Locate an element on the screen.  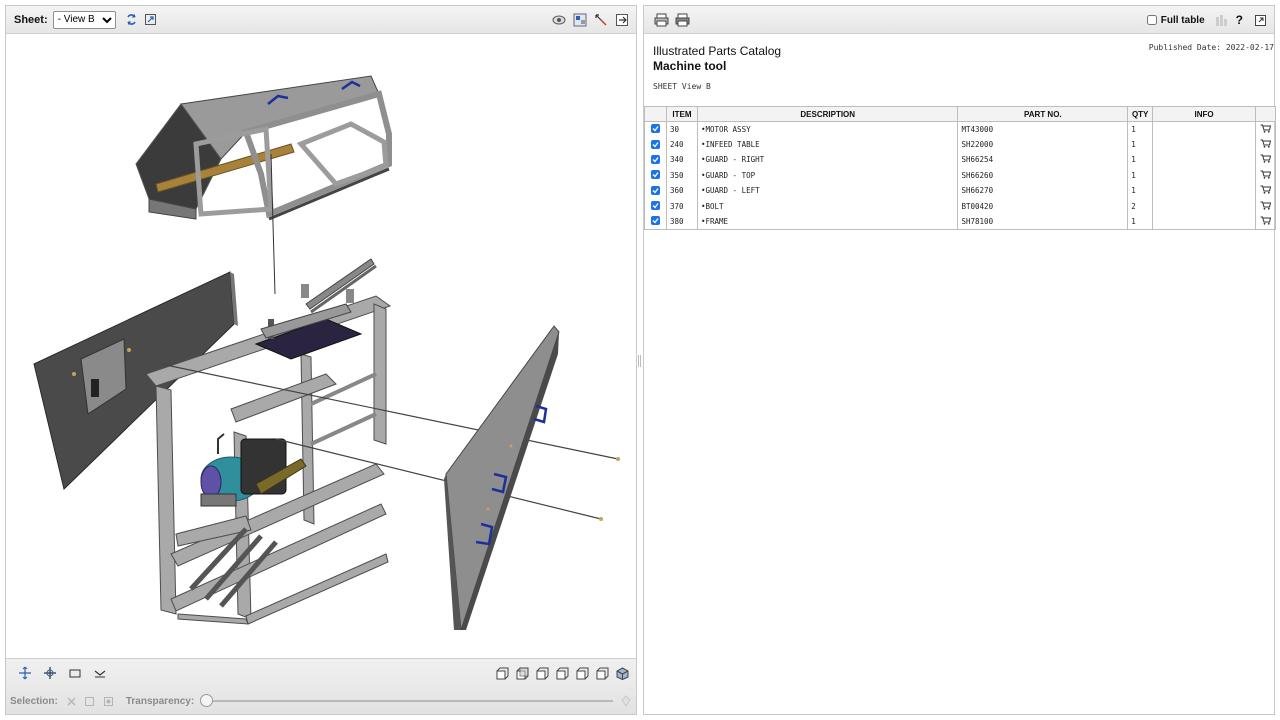
item-cell: 240 is located at coordinates (681, 144).